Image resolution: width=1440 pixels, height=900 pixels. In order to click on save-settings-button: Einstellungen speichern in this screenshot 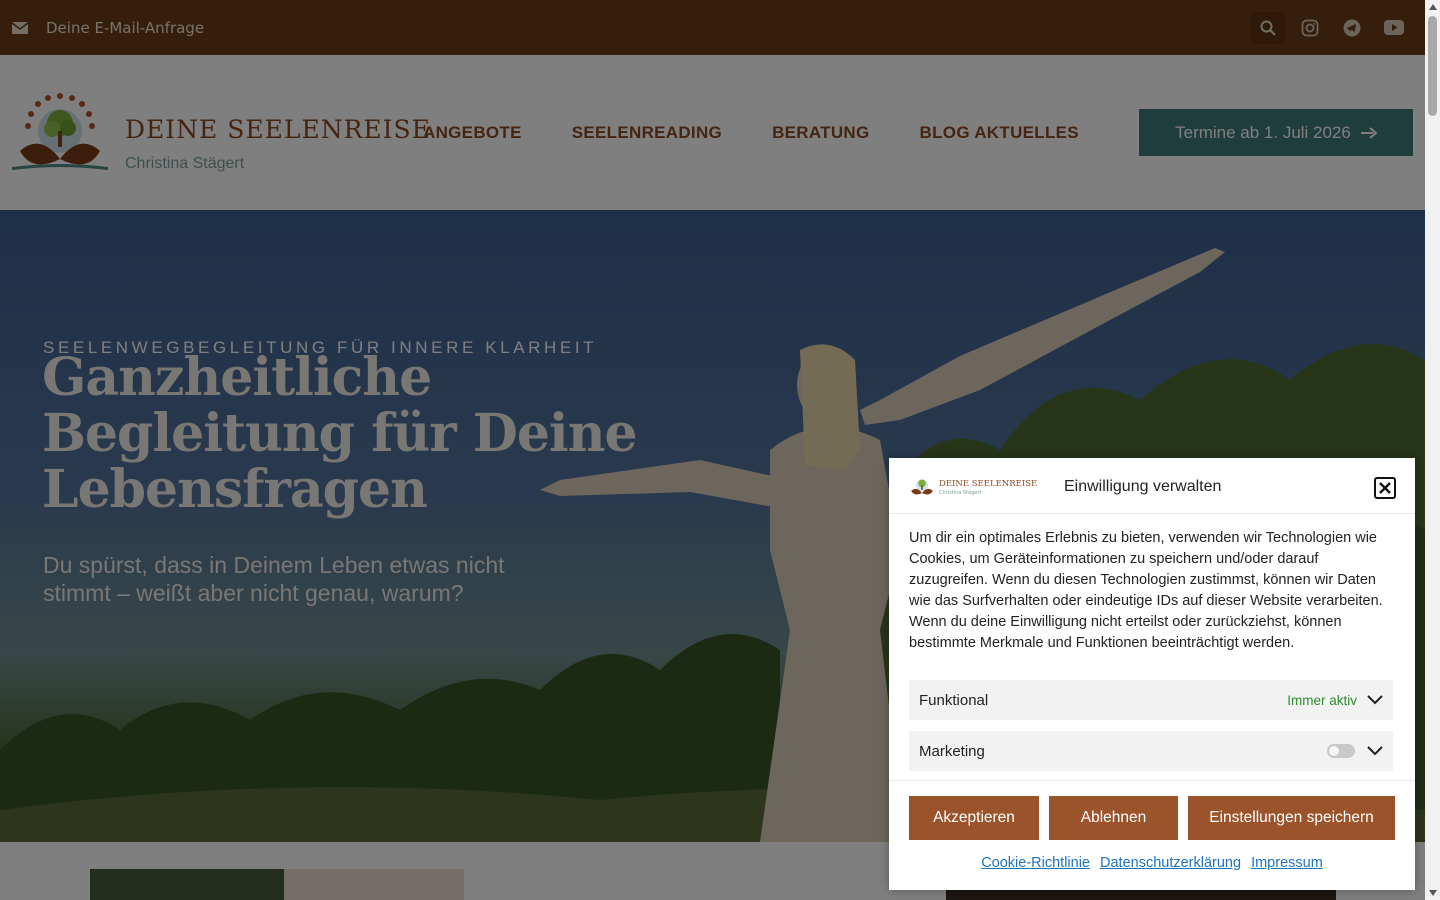, I will do `click(1291, 818)`.